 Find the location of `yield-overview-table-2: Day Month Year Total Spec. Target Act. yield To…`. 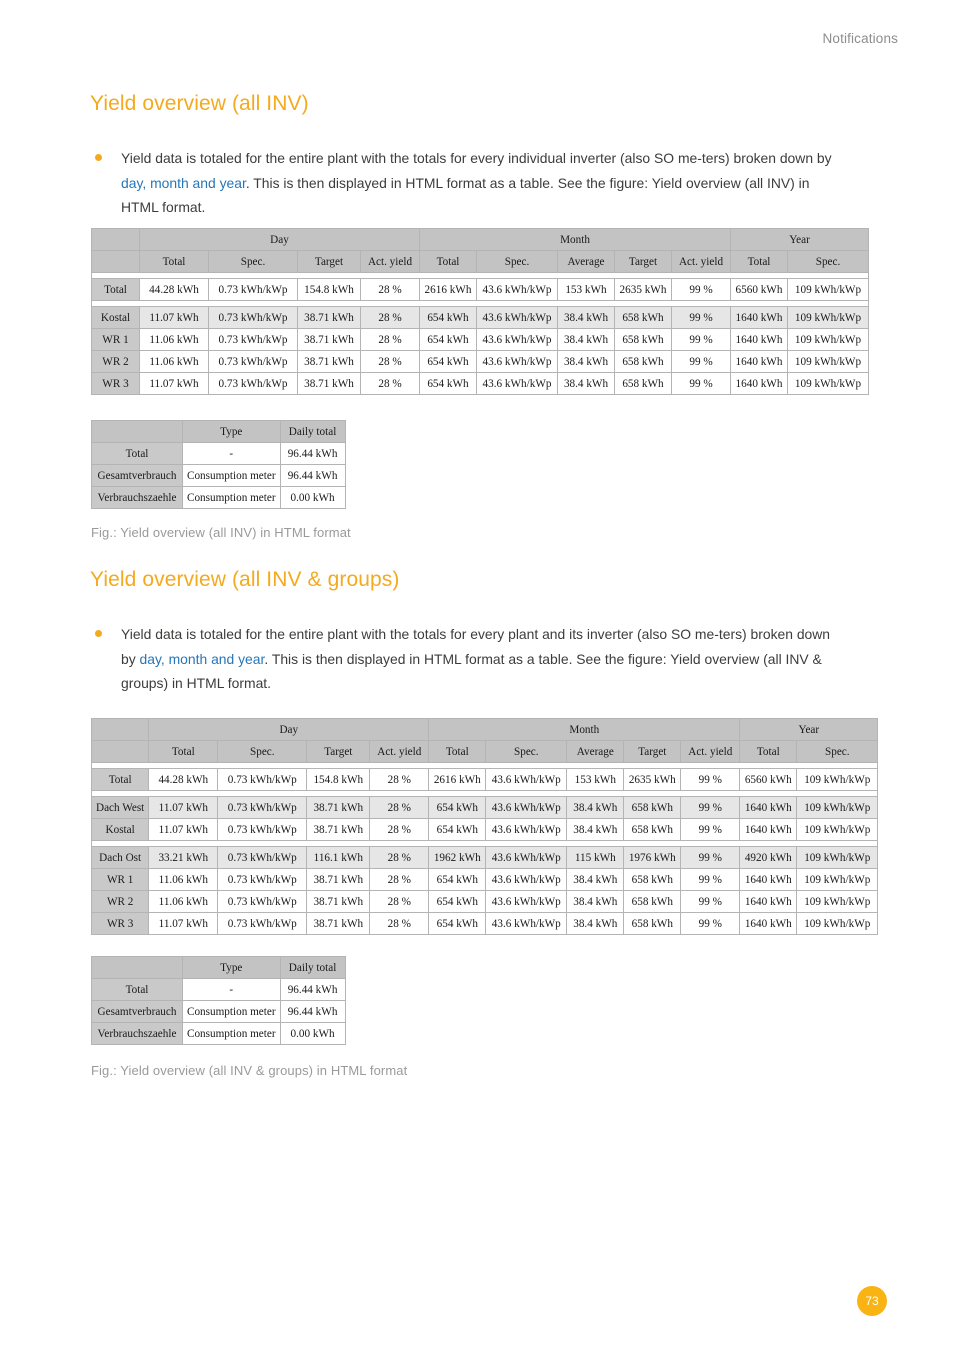

yield-overview-table-2: Day Month Year Total Spec. Target Act. yield To… is located at coordinates (485, 826).